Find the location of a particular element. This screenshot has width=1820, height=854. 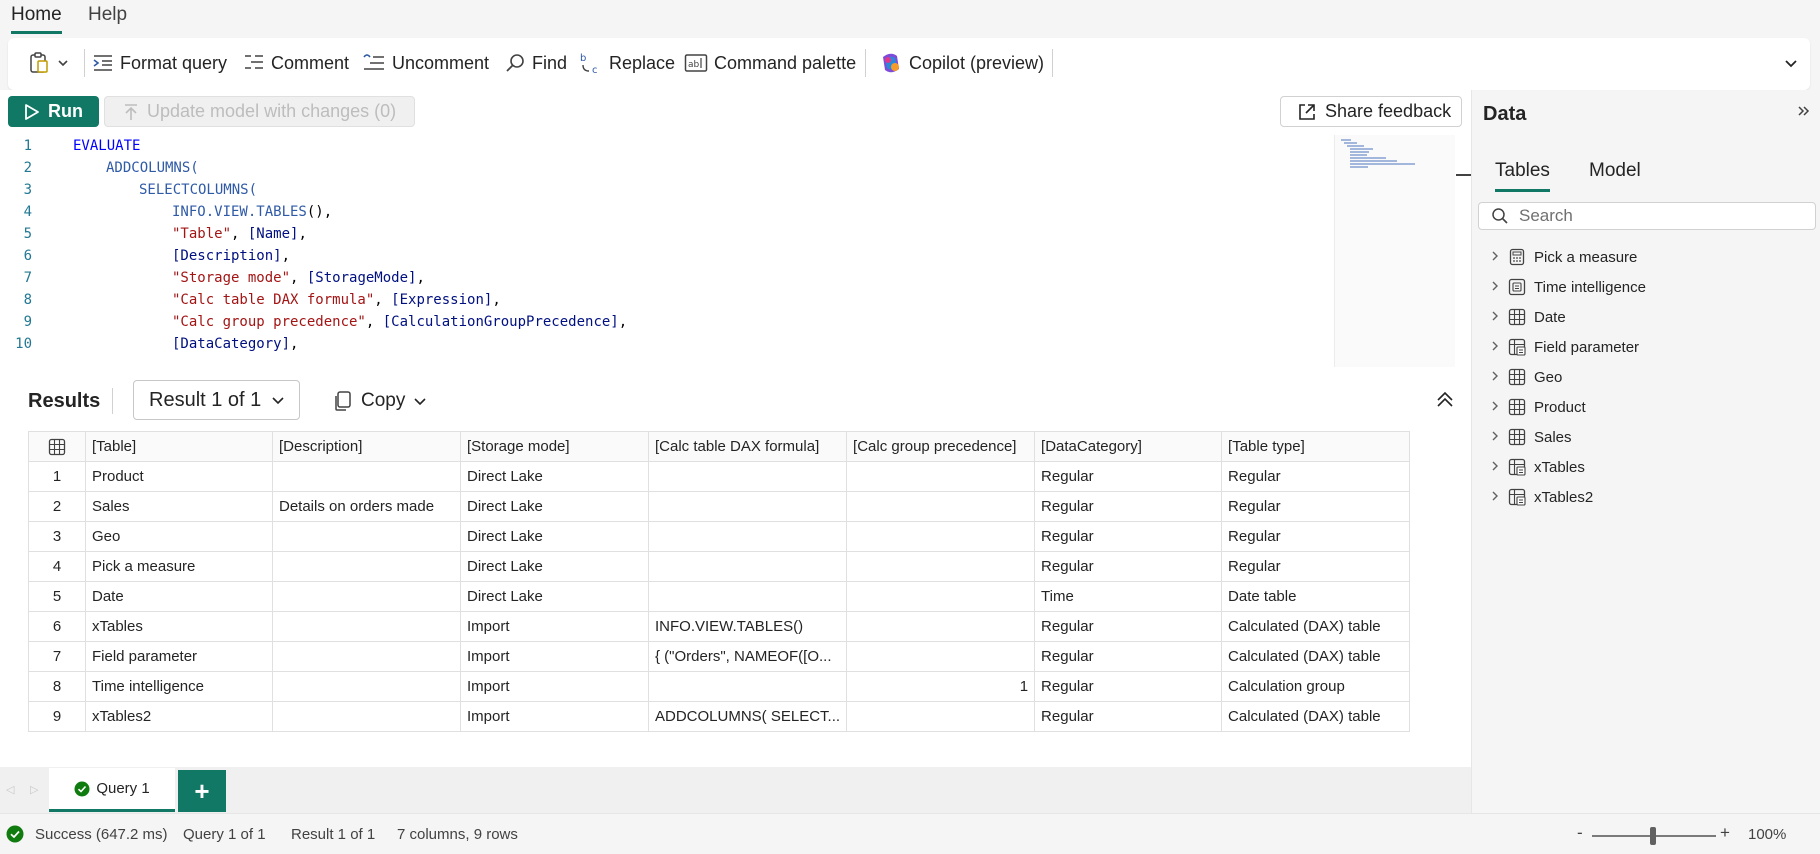

column-header: [Calc group precedence] is located at coordinates (941, 446).